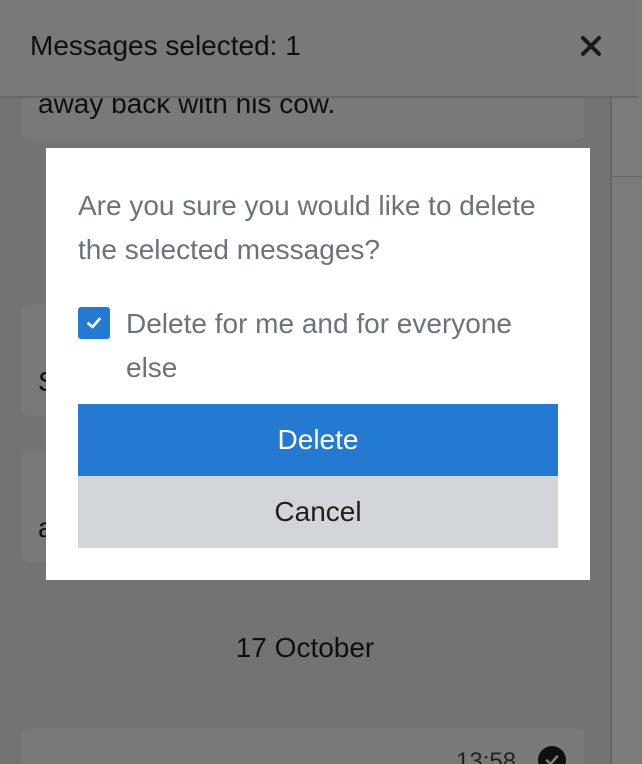 The height and width of the screenshot is (764, 642). I want to click on delete-for-everyone-label: Delete for me and for everyone else, so click(346, 346).